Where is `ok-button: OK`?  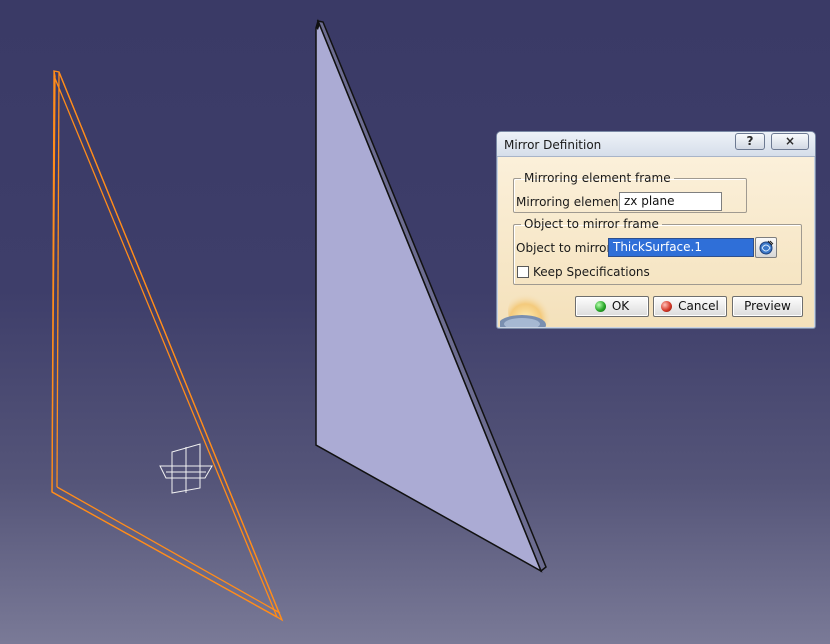
ok-button: OK is located at coordinates (612, 306).